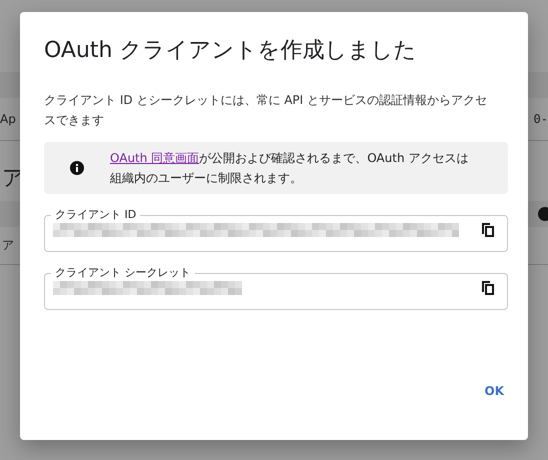 The image size is (548, 460). What do you see at coordinates (77, 168) in the screenshot?
I see `info-icon` at bounding box center [77, 168].